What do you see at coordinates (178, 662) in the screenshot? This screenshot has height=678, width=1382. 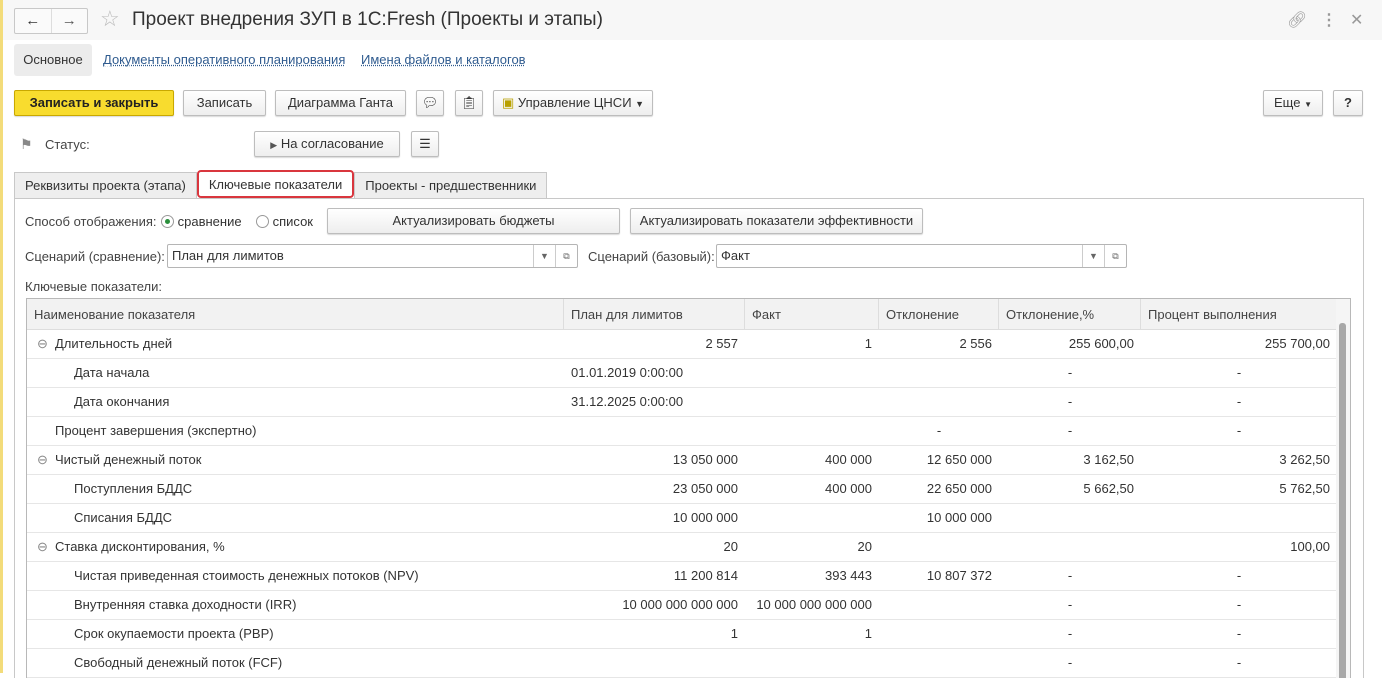 I see `indicator-name: Свободный денежный поток (FCF)` at bounding box center [178, 662].